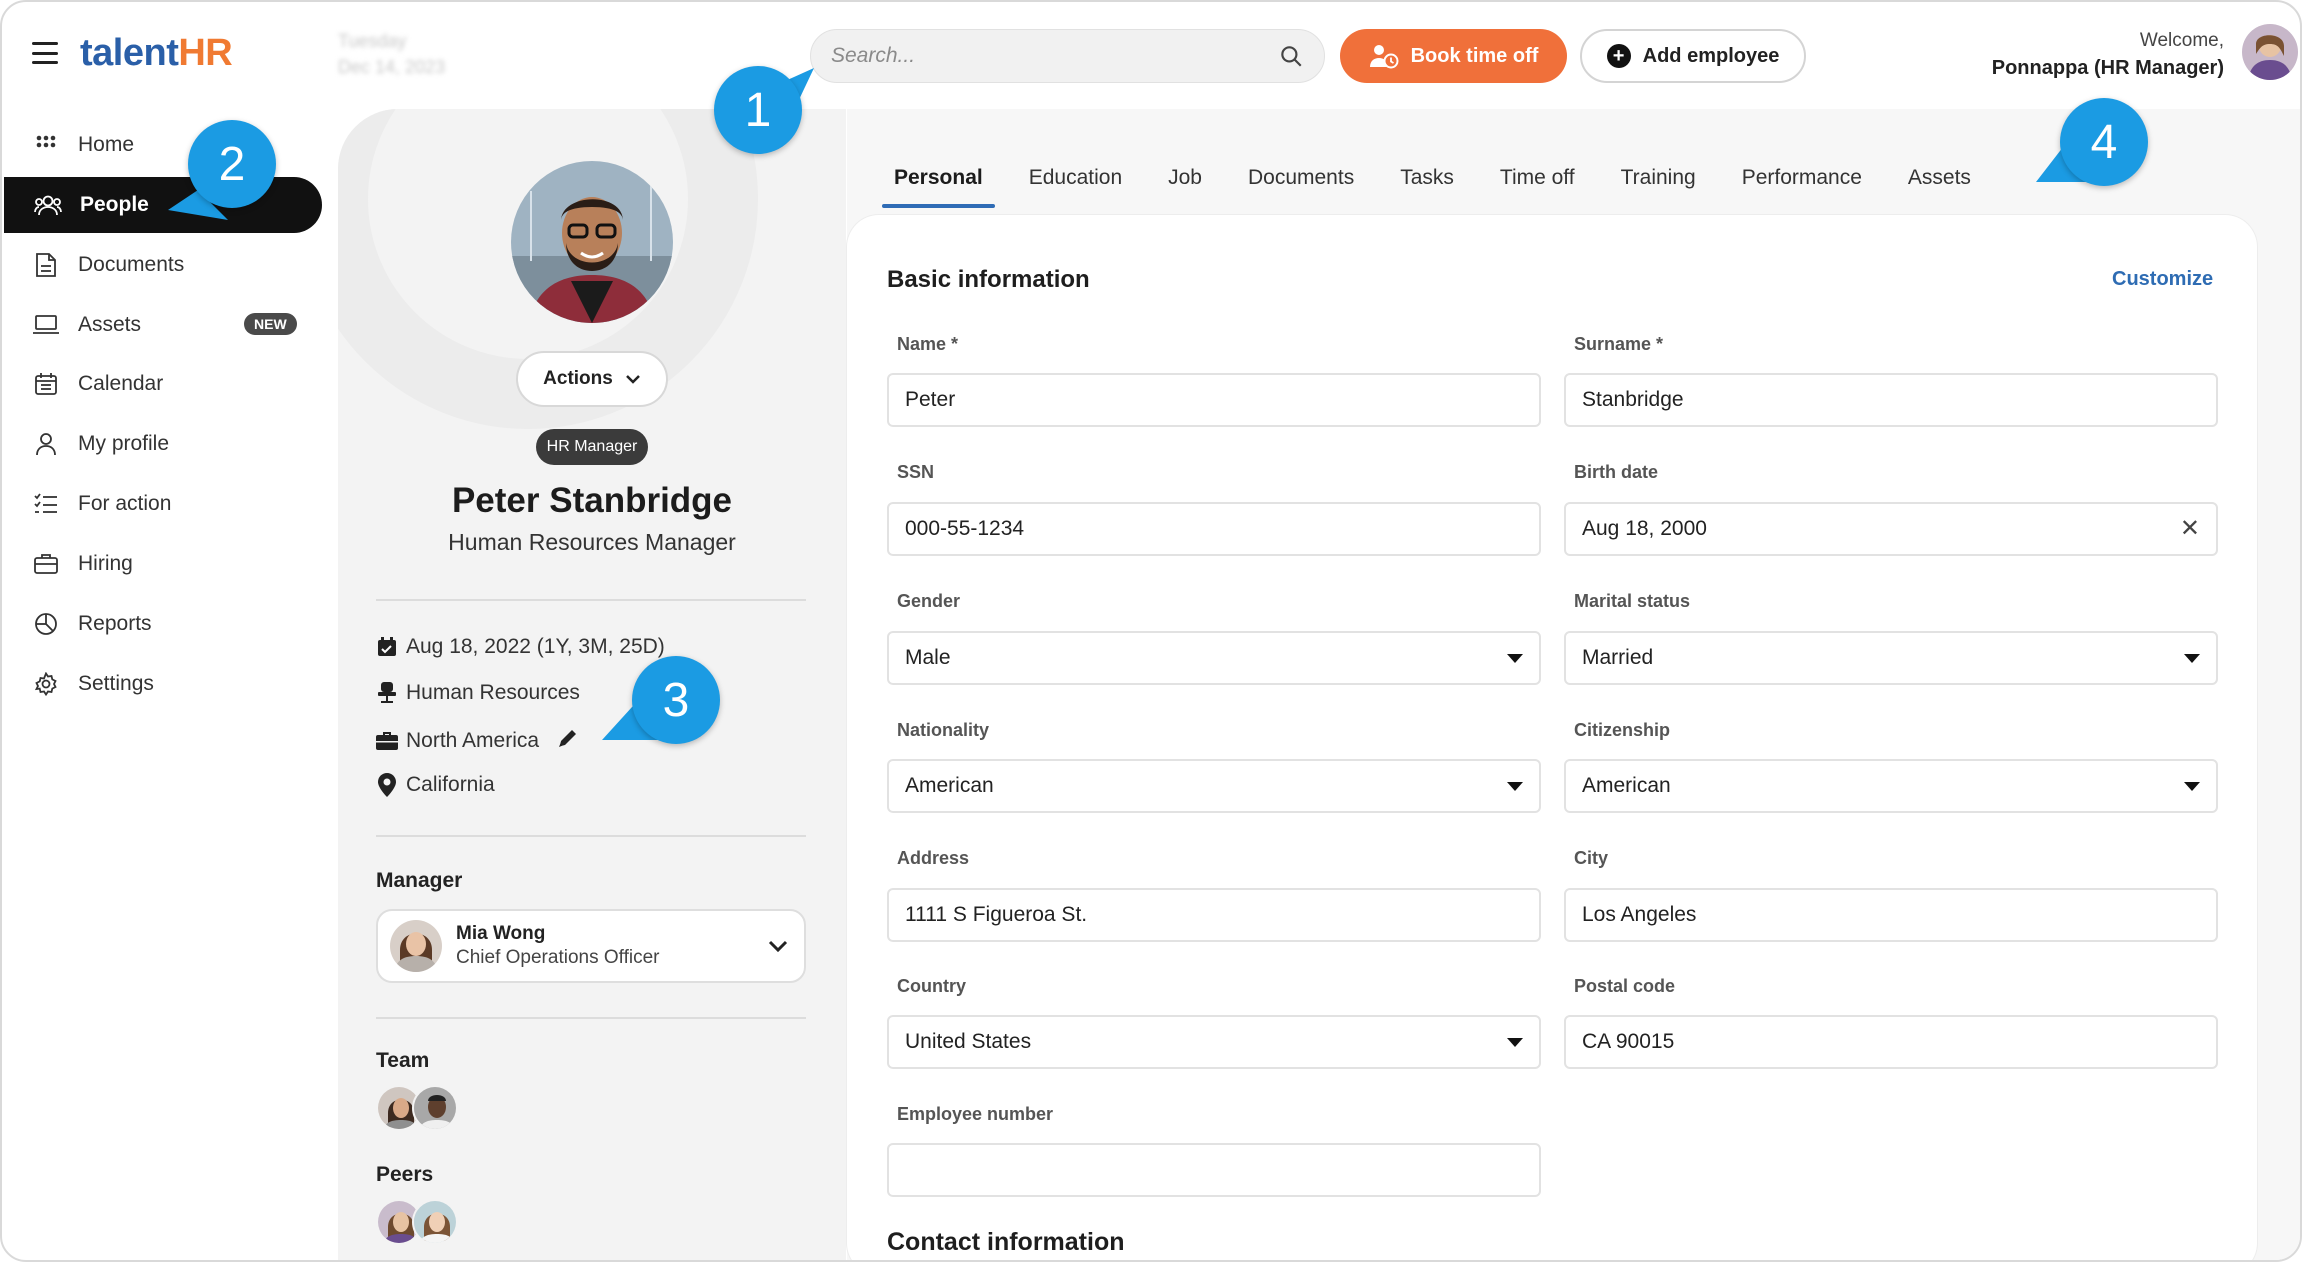 This screenshot has width=2302, height=1262. Describe the element at coordinates (1939, 183) in the screenshot. I see `tab-assets: Assets` at that location.